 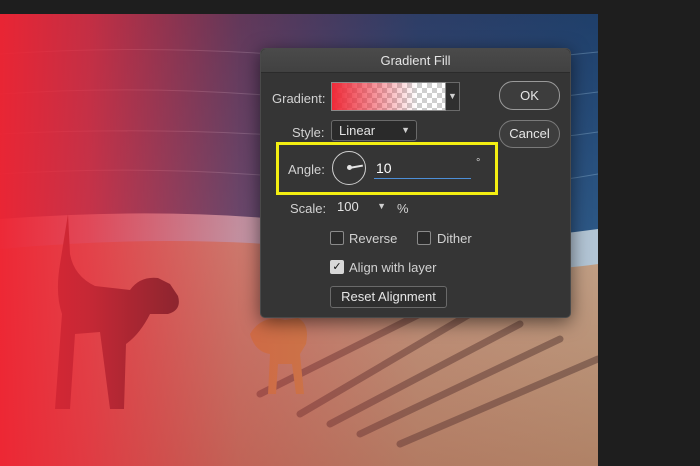 I want to click on scale-label: Scale:, so click(x=308, y=208).